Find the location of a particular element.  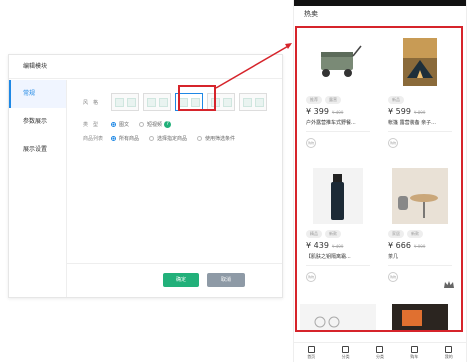

sidebar-item-display: 展示设置 is located at coordinates (37, 150).